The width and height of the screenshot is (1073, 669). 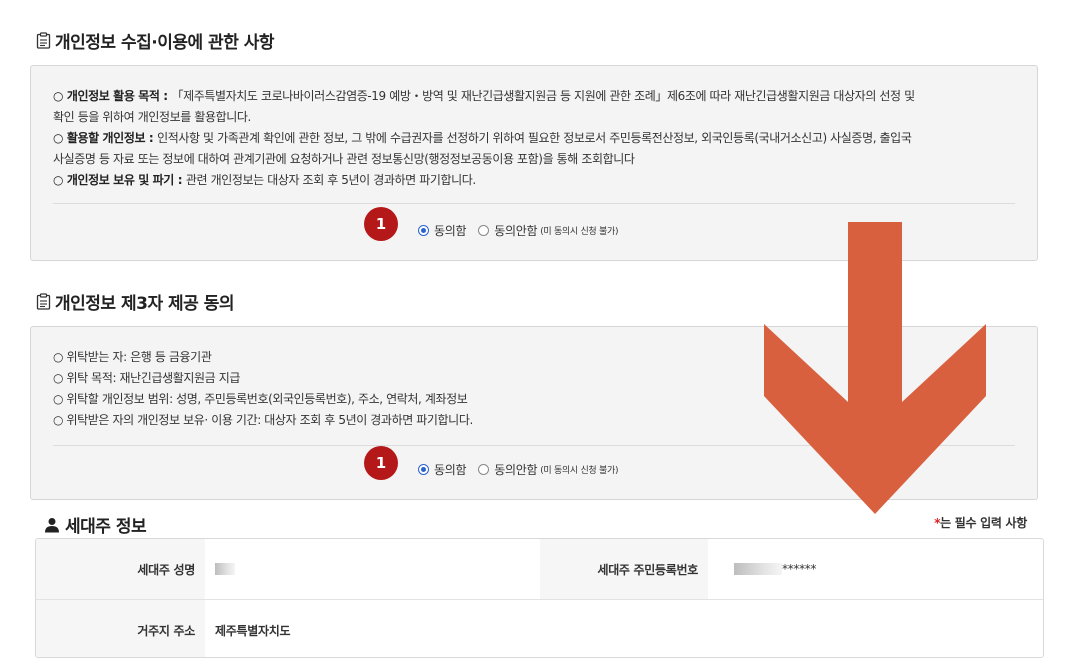 I want to click on householder-title: 세대주 정보, so click(x=95, y=524).